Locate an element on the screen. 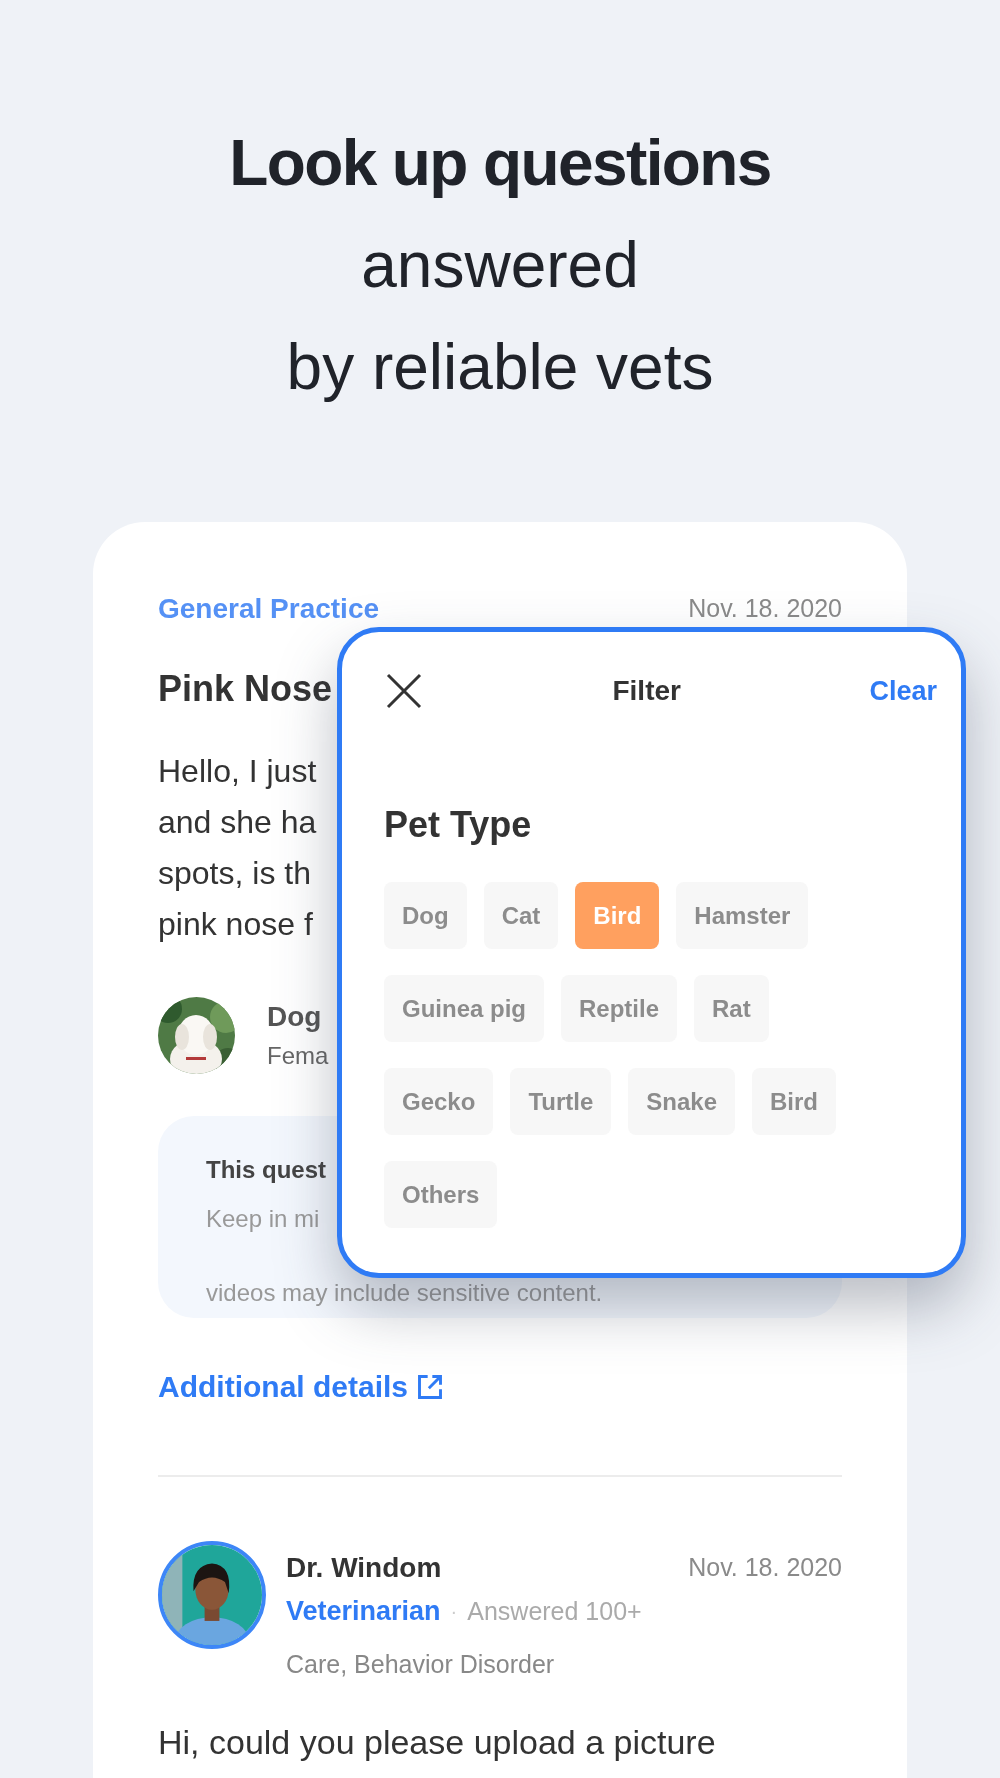  pet-type-chip: Snake is located at coordinates (681, 1101).